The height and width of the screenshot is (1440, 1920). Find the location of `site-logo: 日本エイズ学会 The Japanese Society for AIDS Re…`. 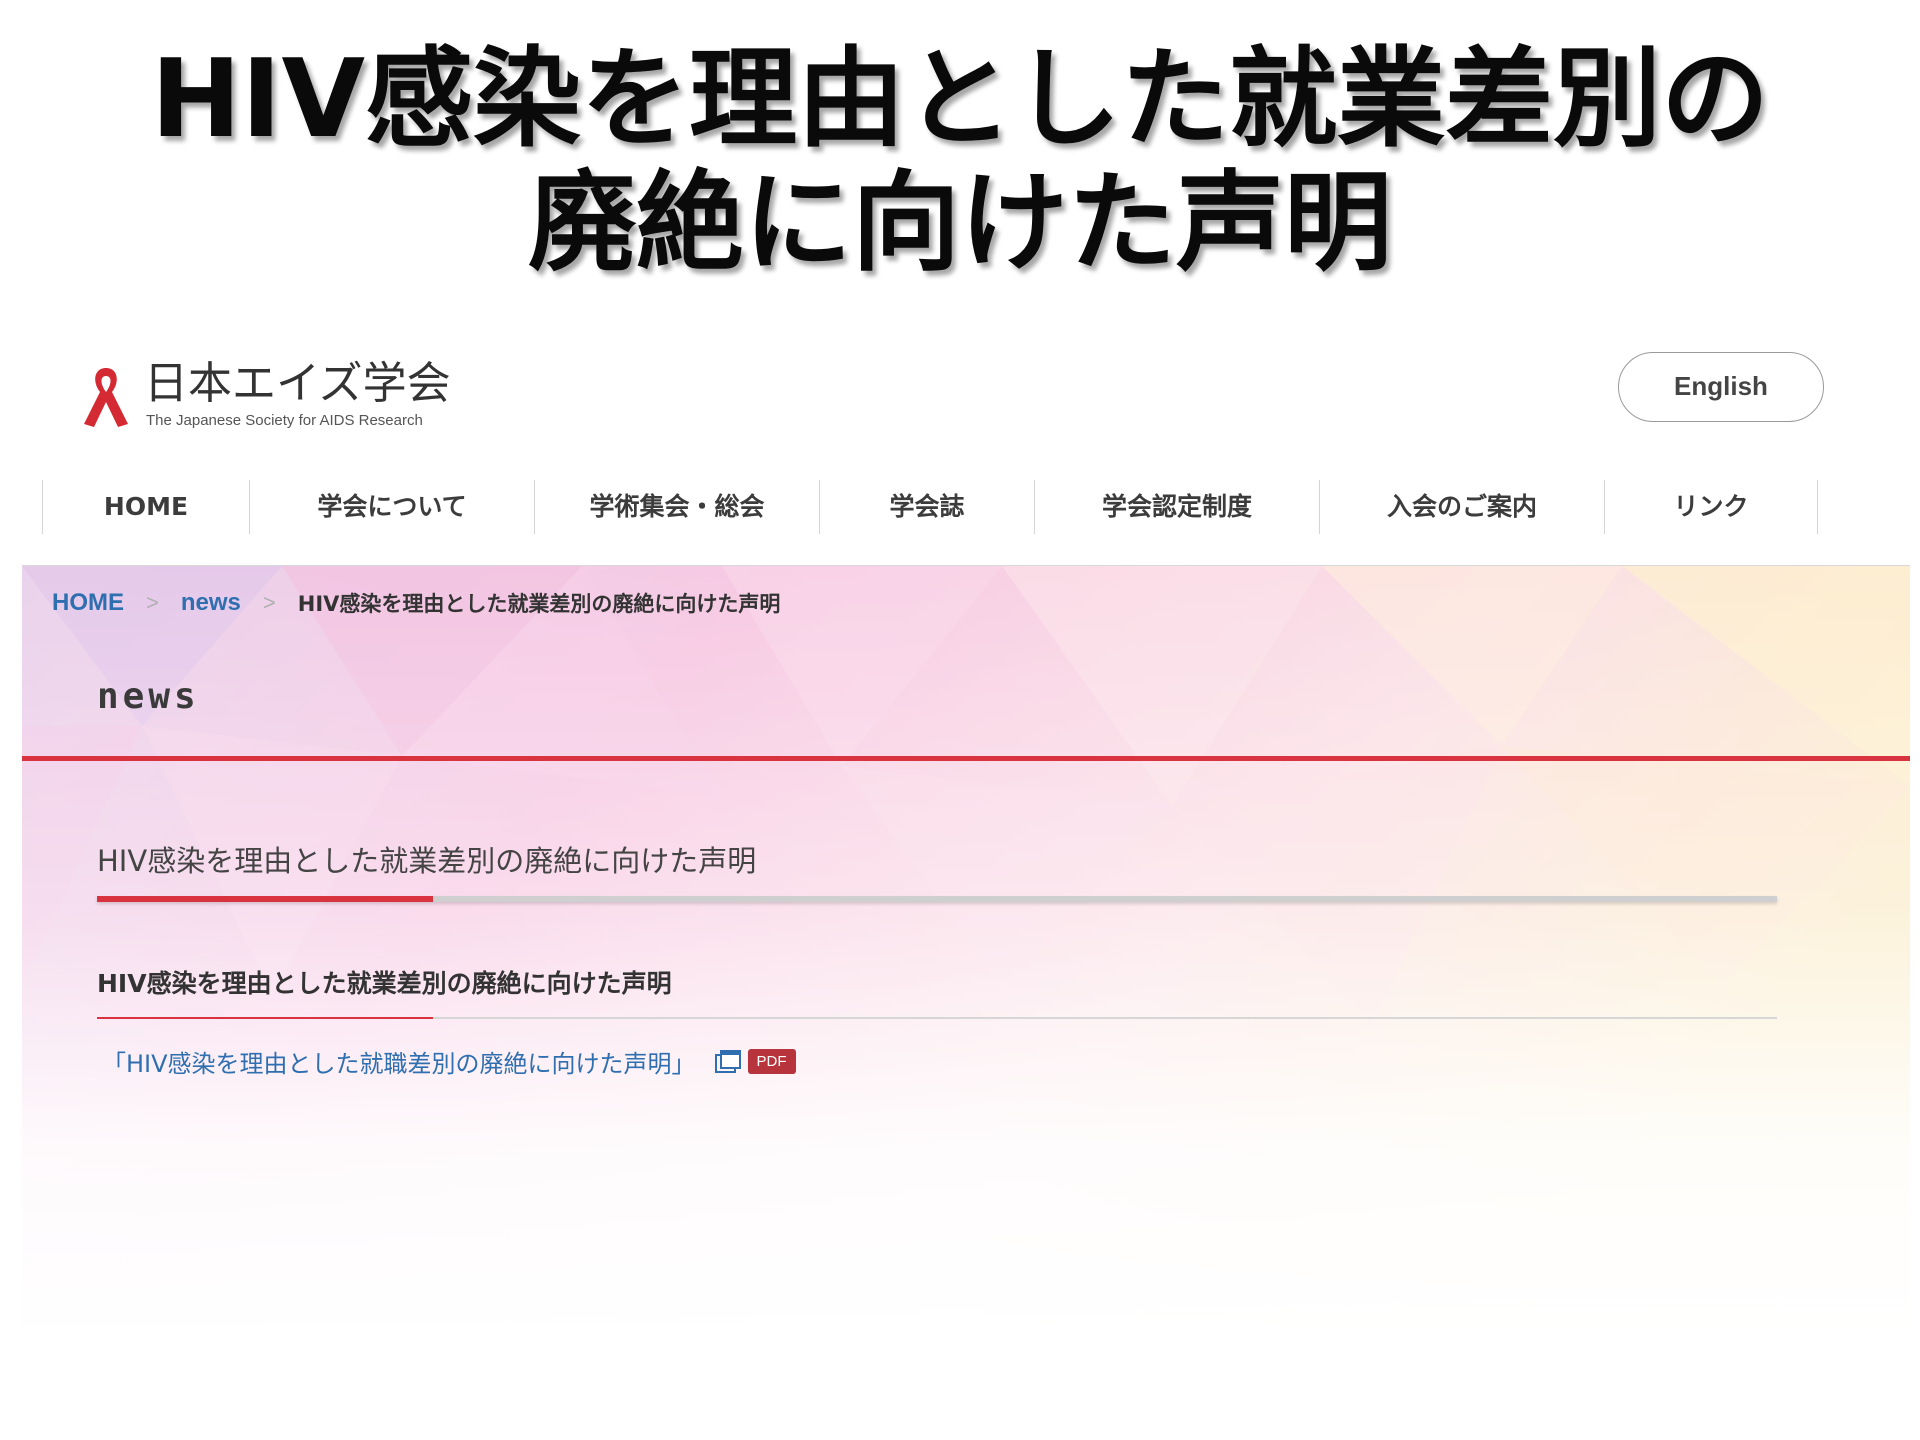

site-logo: 日本エイズ学会 The Japanese Society for AIDS Re… is located at coordinates (262, 390).